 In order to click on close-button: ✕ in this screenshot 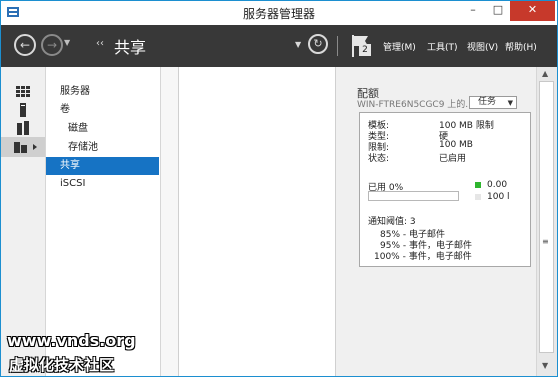, I will do `click(532, 11)`.